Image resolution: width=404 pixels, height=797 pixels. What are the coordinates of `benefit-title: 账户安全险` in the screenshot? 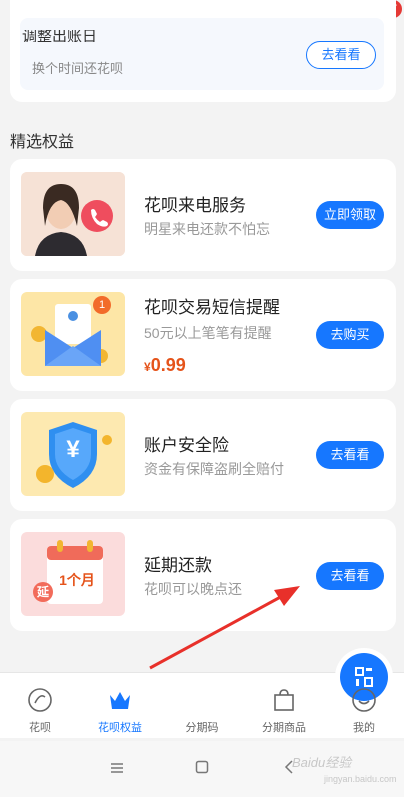 It's located at (186, 445).